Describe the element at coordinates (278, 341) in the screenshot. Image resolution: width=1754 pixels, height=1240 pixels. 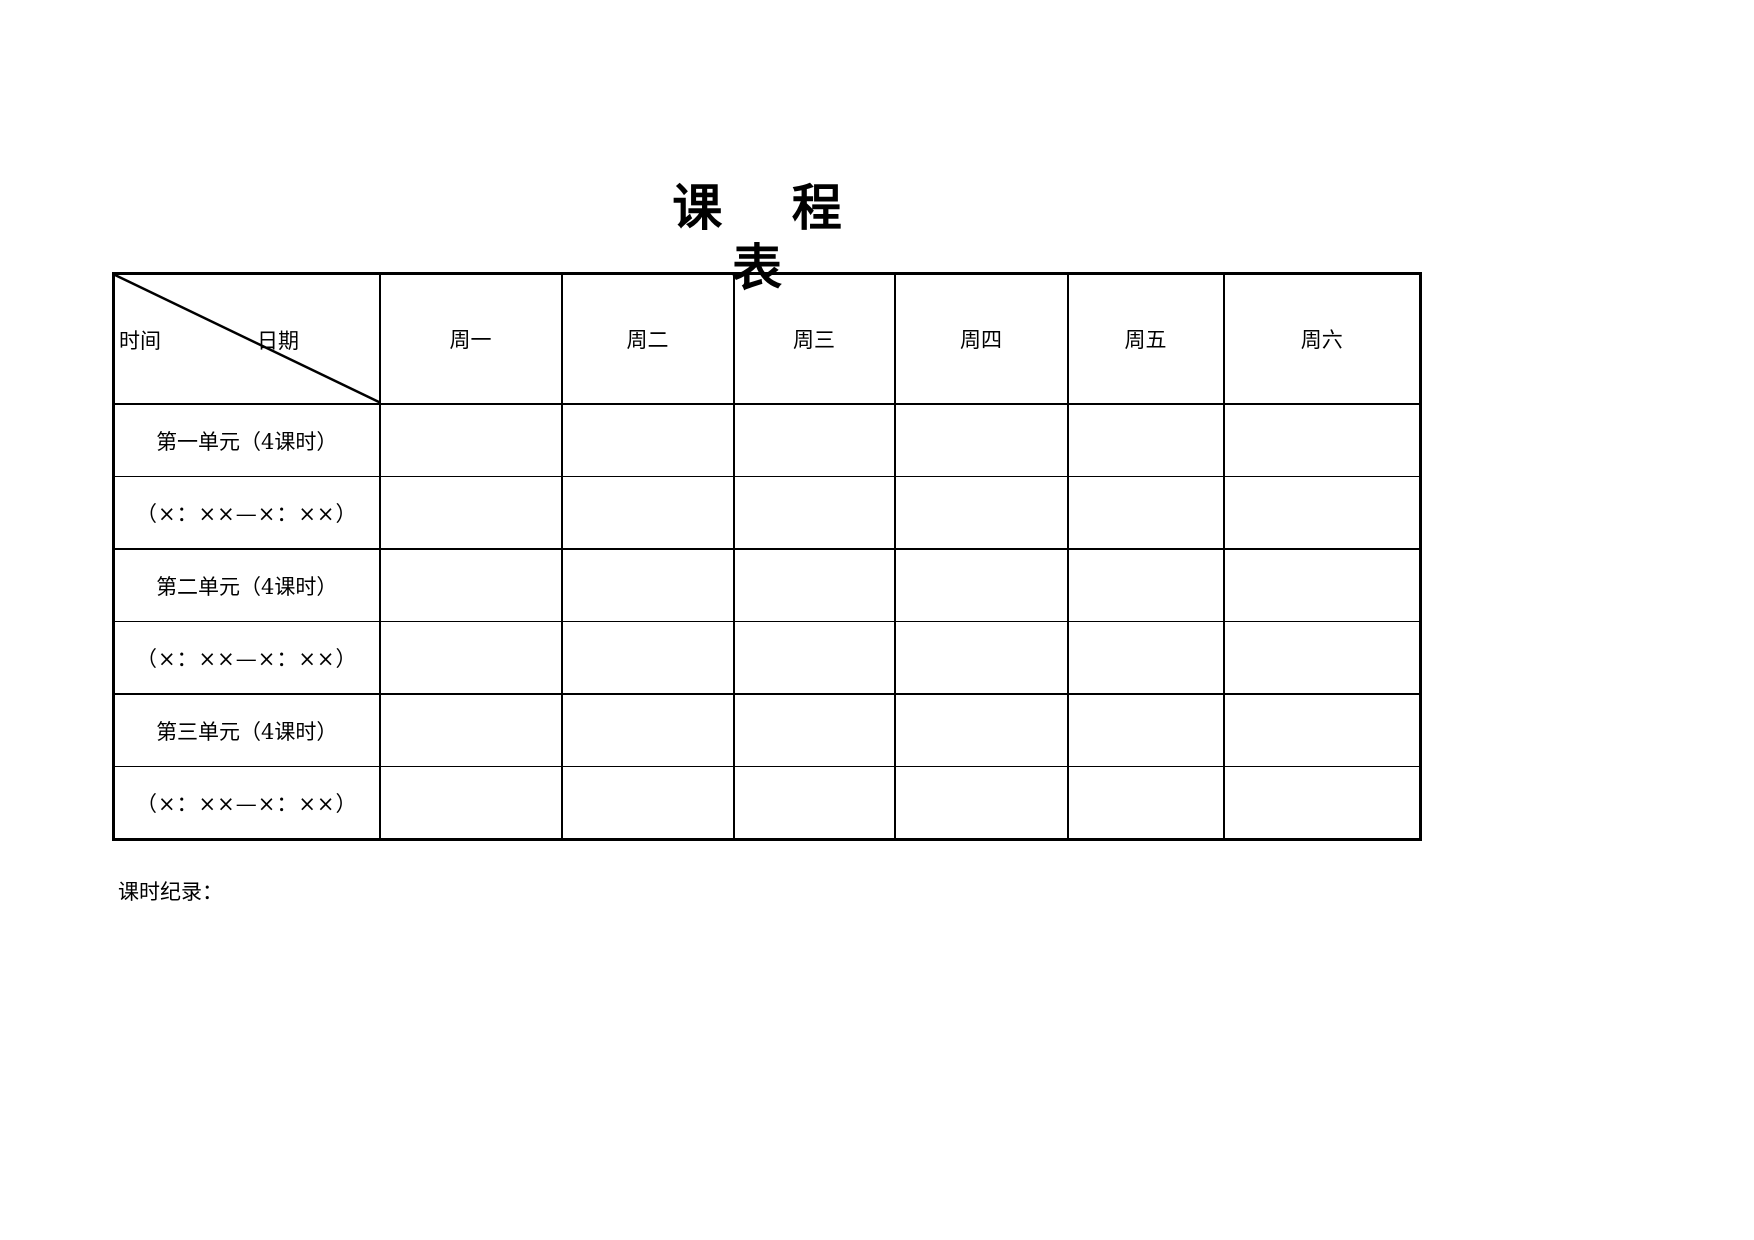
I see `date-label: 日期` at that location.